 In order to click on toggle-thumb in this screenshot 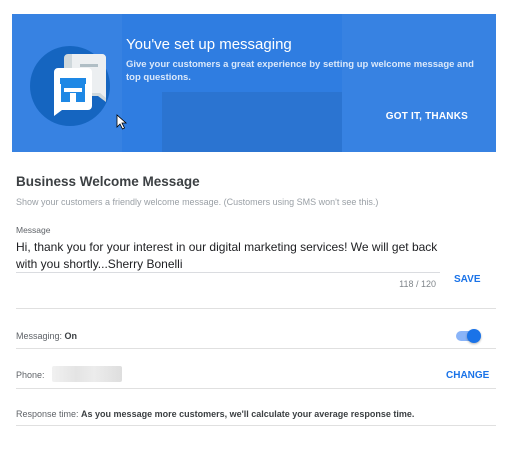, I will do `click(474, 336)`.